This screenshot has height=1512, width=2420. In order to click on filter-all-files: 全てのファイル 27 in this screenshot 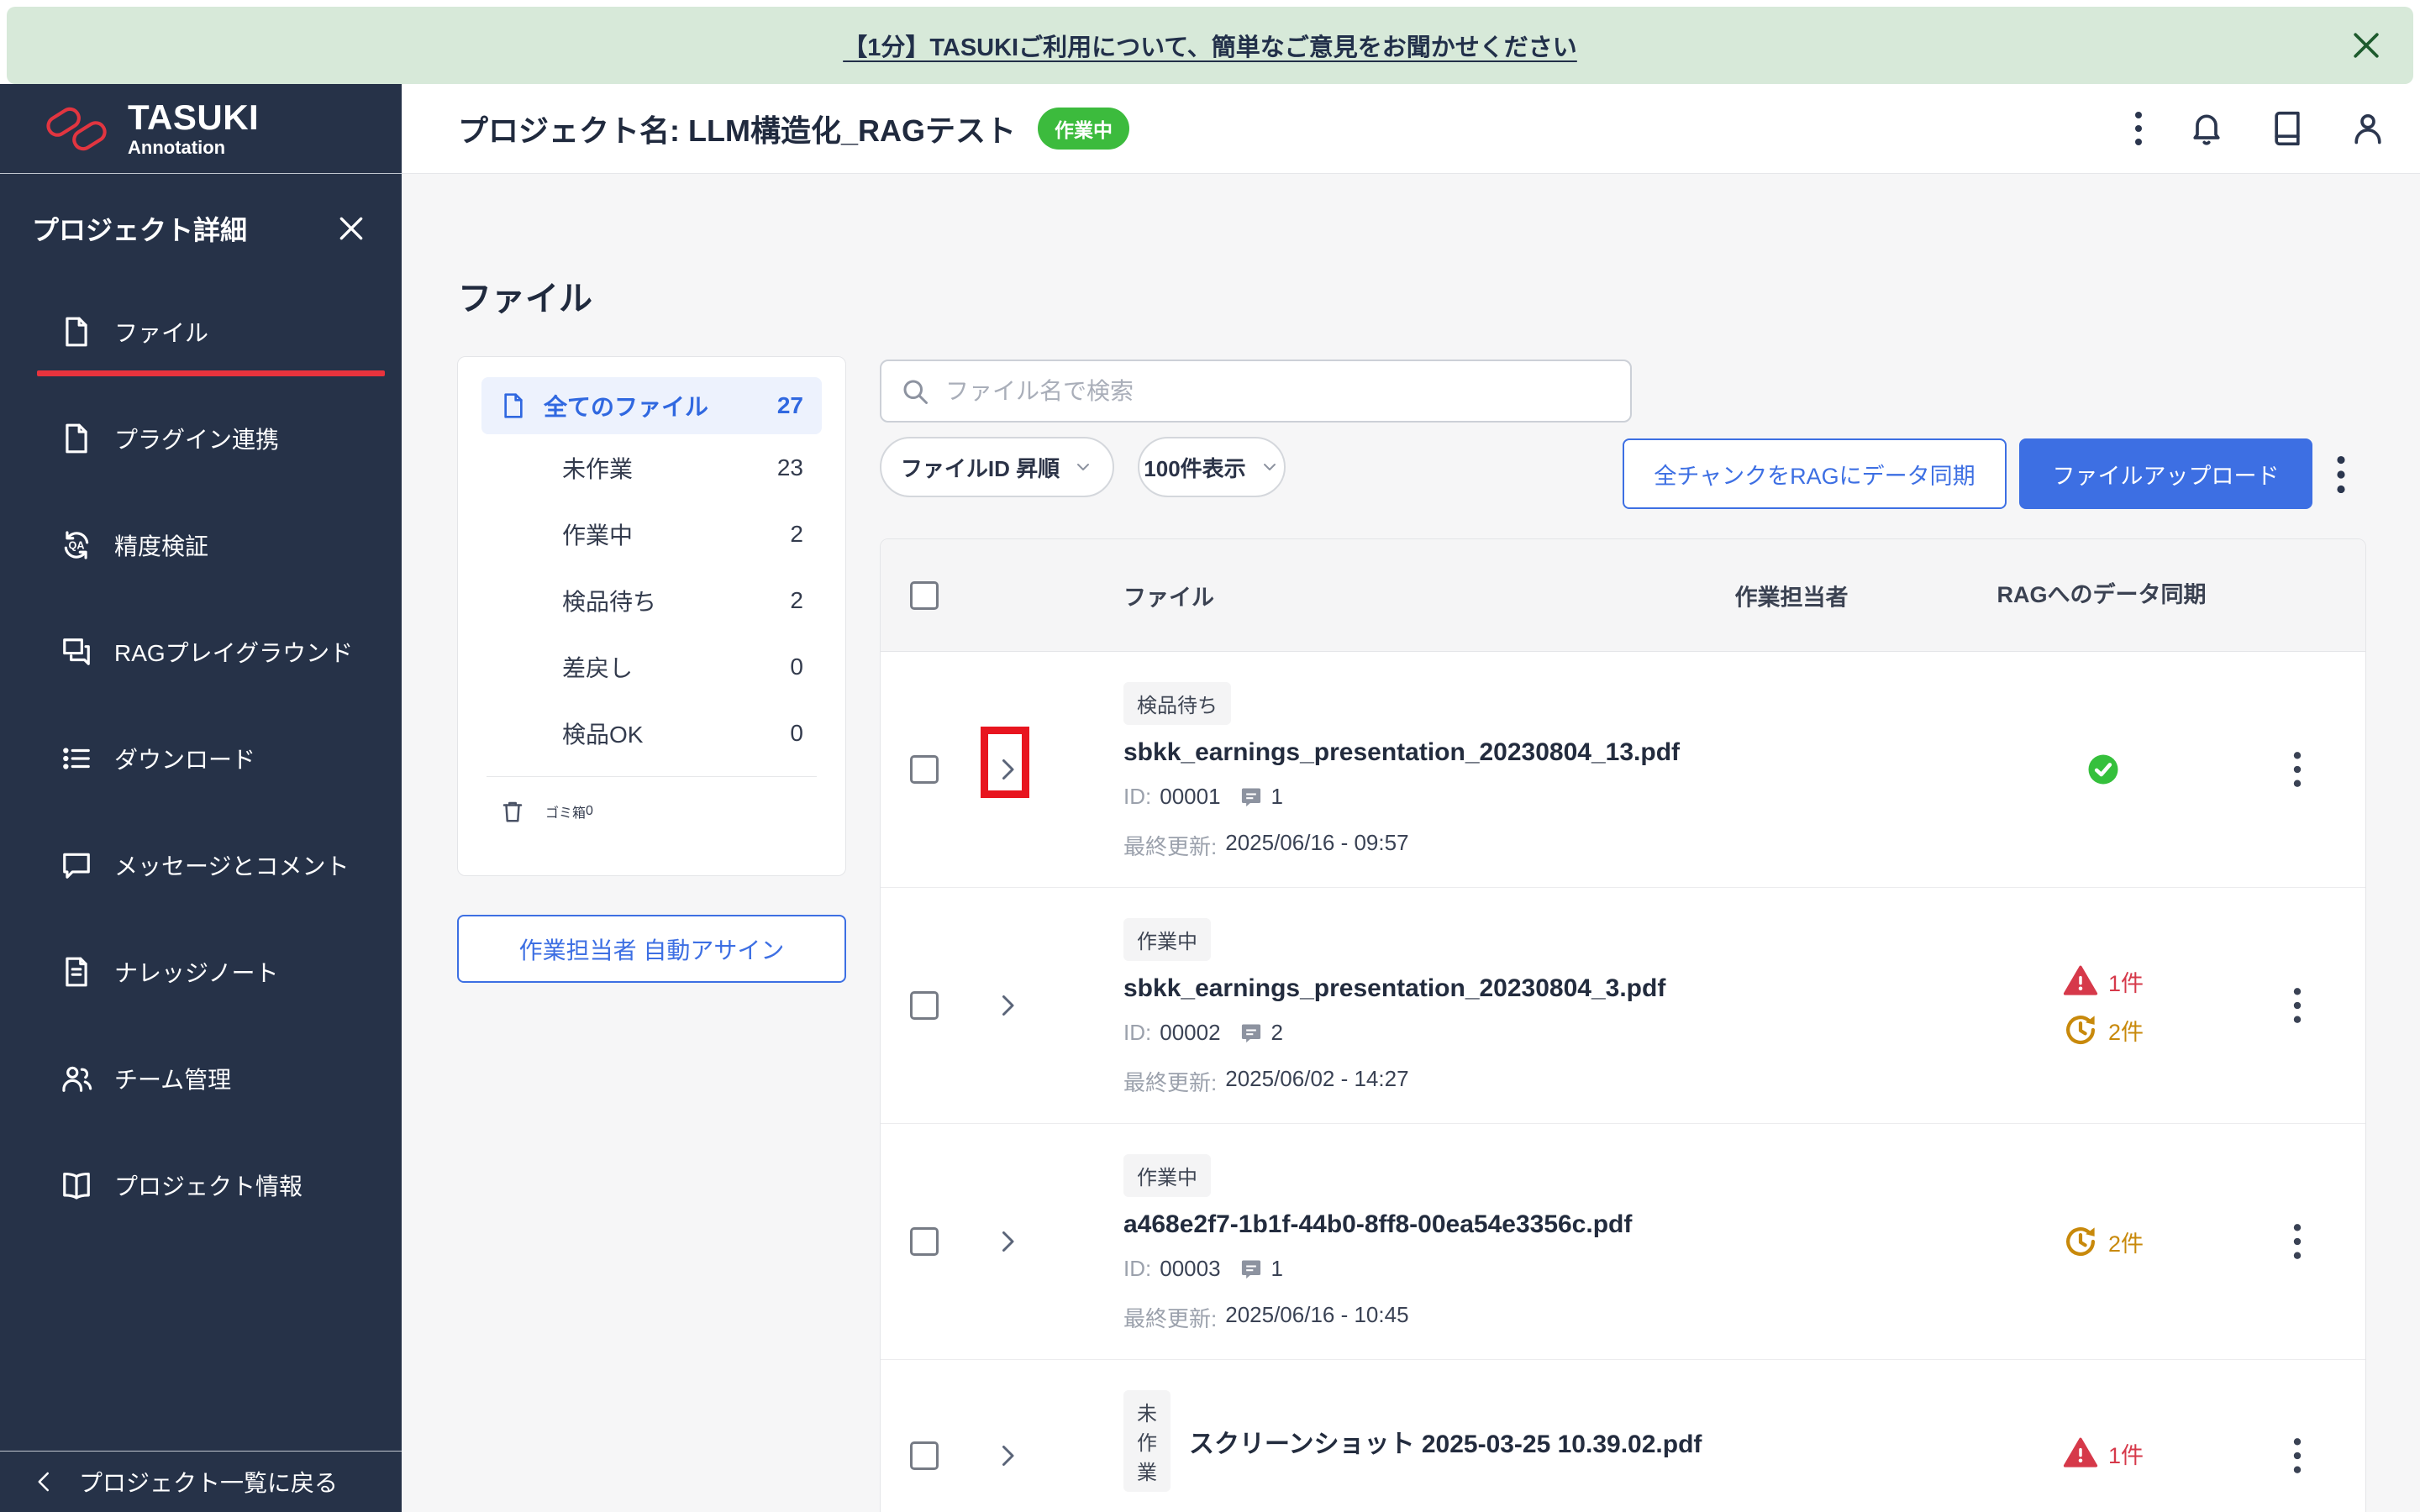, I will do `click(651, 405)`.